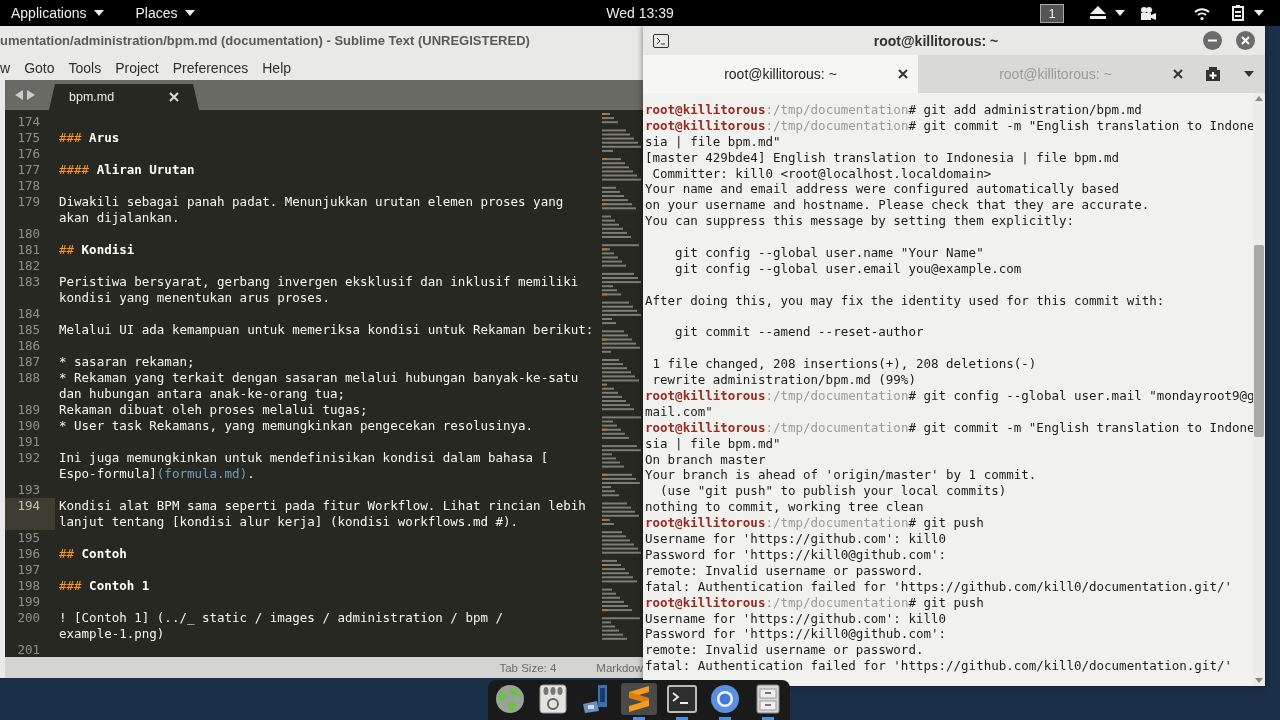 The height and width of the screenshot is (720, 1280). Describe the element at coordinates (936, 40) in the screenshot. I see `window-title: root@killitorous: ~` at that location.